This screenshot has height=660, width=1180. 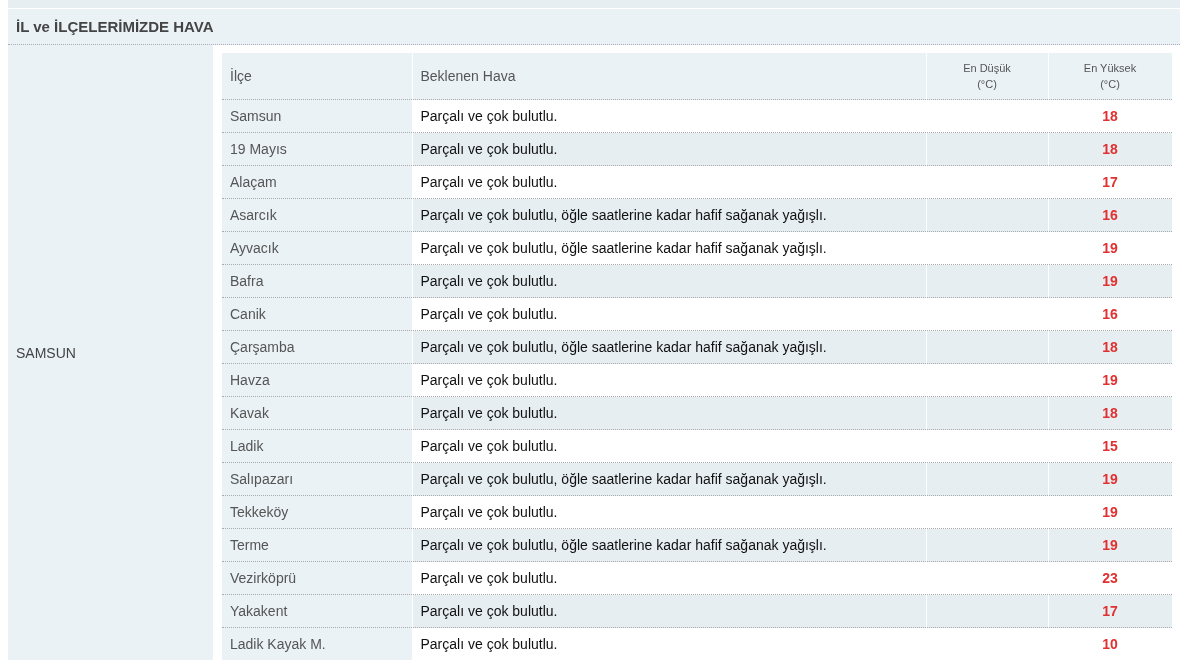 What do you see at coordinates (987, 76) in the screenshot?
I see `column-header: En Düşük (°C)` at bounding box center [987, 76].